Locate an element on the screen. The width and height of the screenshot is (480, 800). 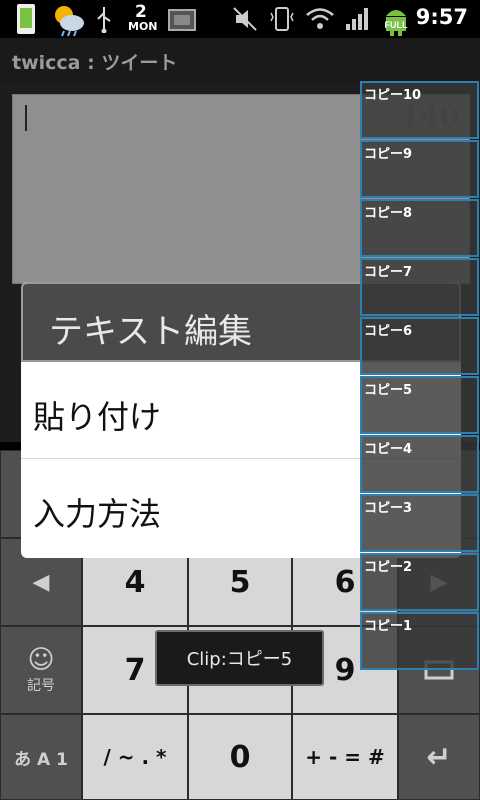
text-caret is located at coordinates (26, 118).